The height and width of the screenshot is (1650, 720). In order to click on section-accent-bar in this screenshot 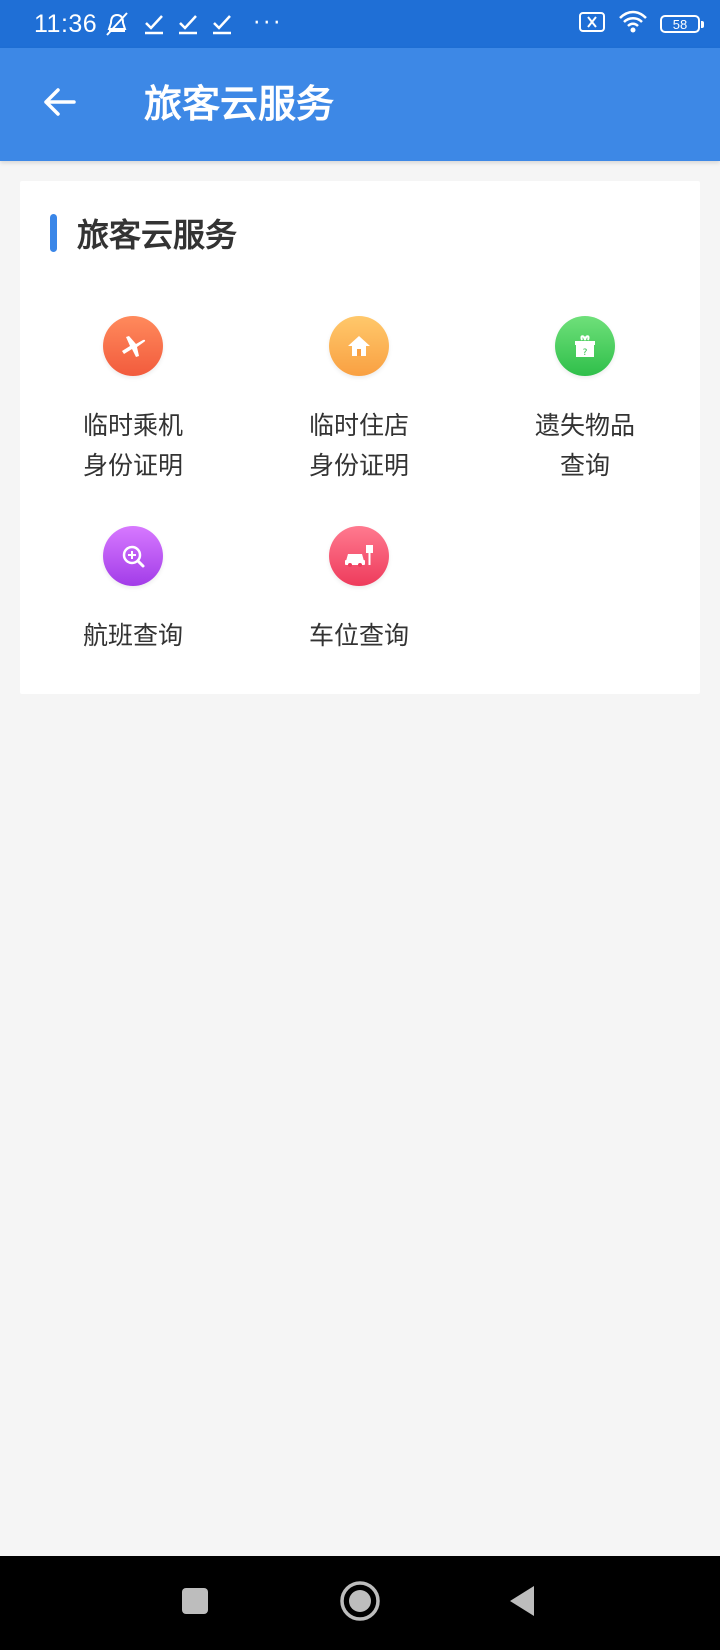, I will do `click(53, 233)`.